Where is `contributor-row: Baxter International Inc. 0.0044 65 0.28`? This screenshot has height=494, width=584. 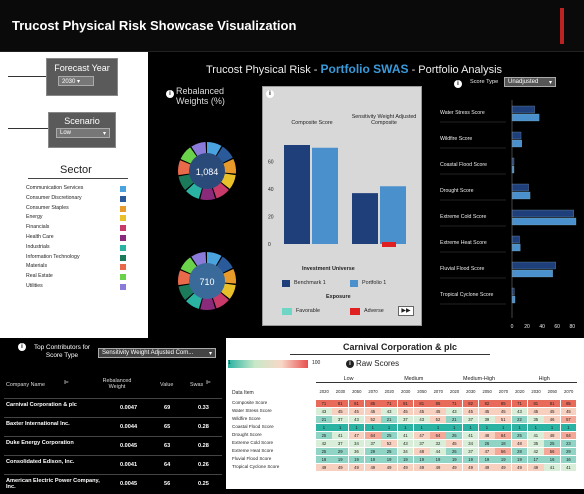
contributor-row: Baxter International Inc. 0.0044 65 0.28 is located at coordinates (113, 427).